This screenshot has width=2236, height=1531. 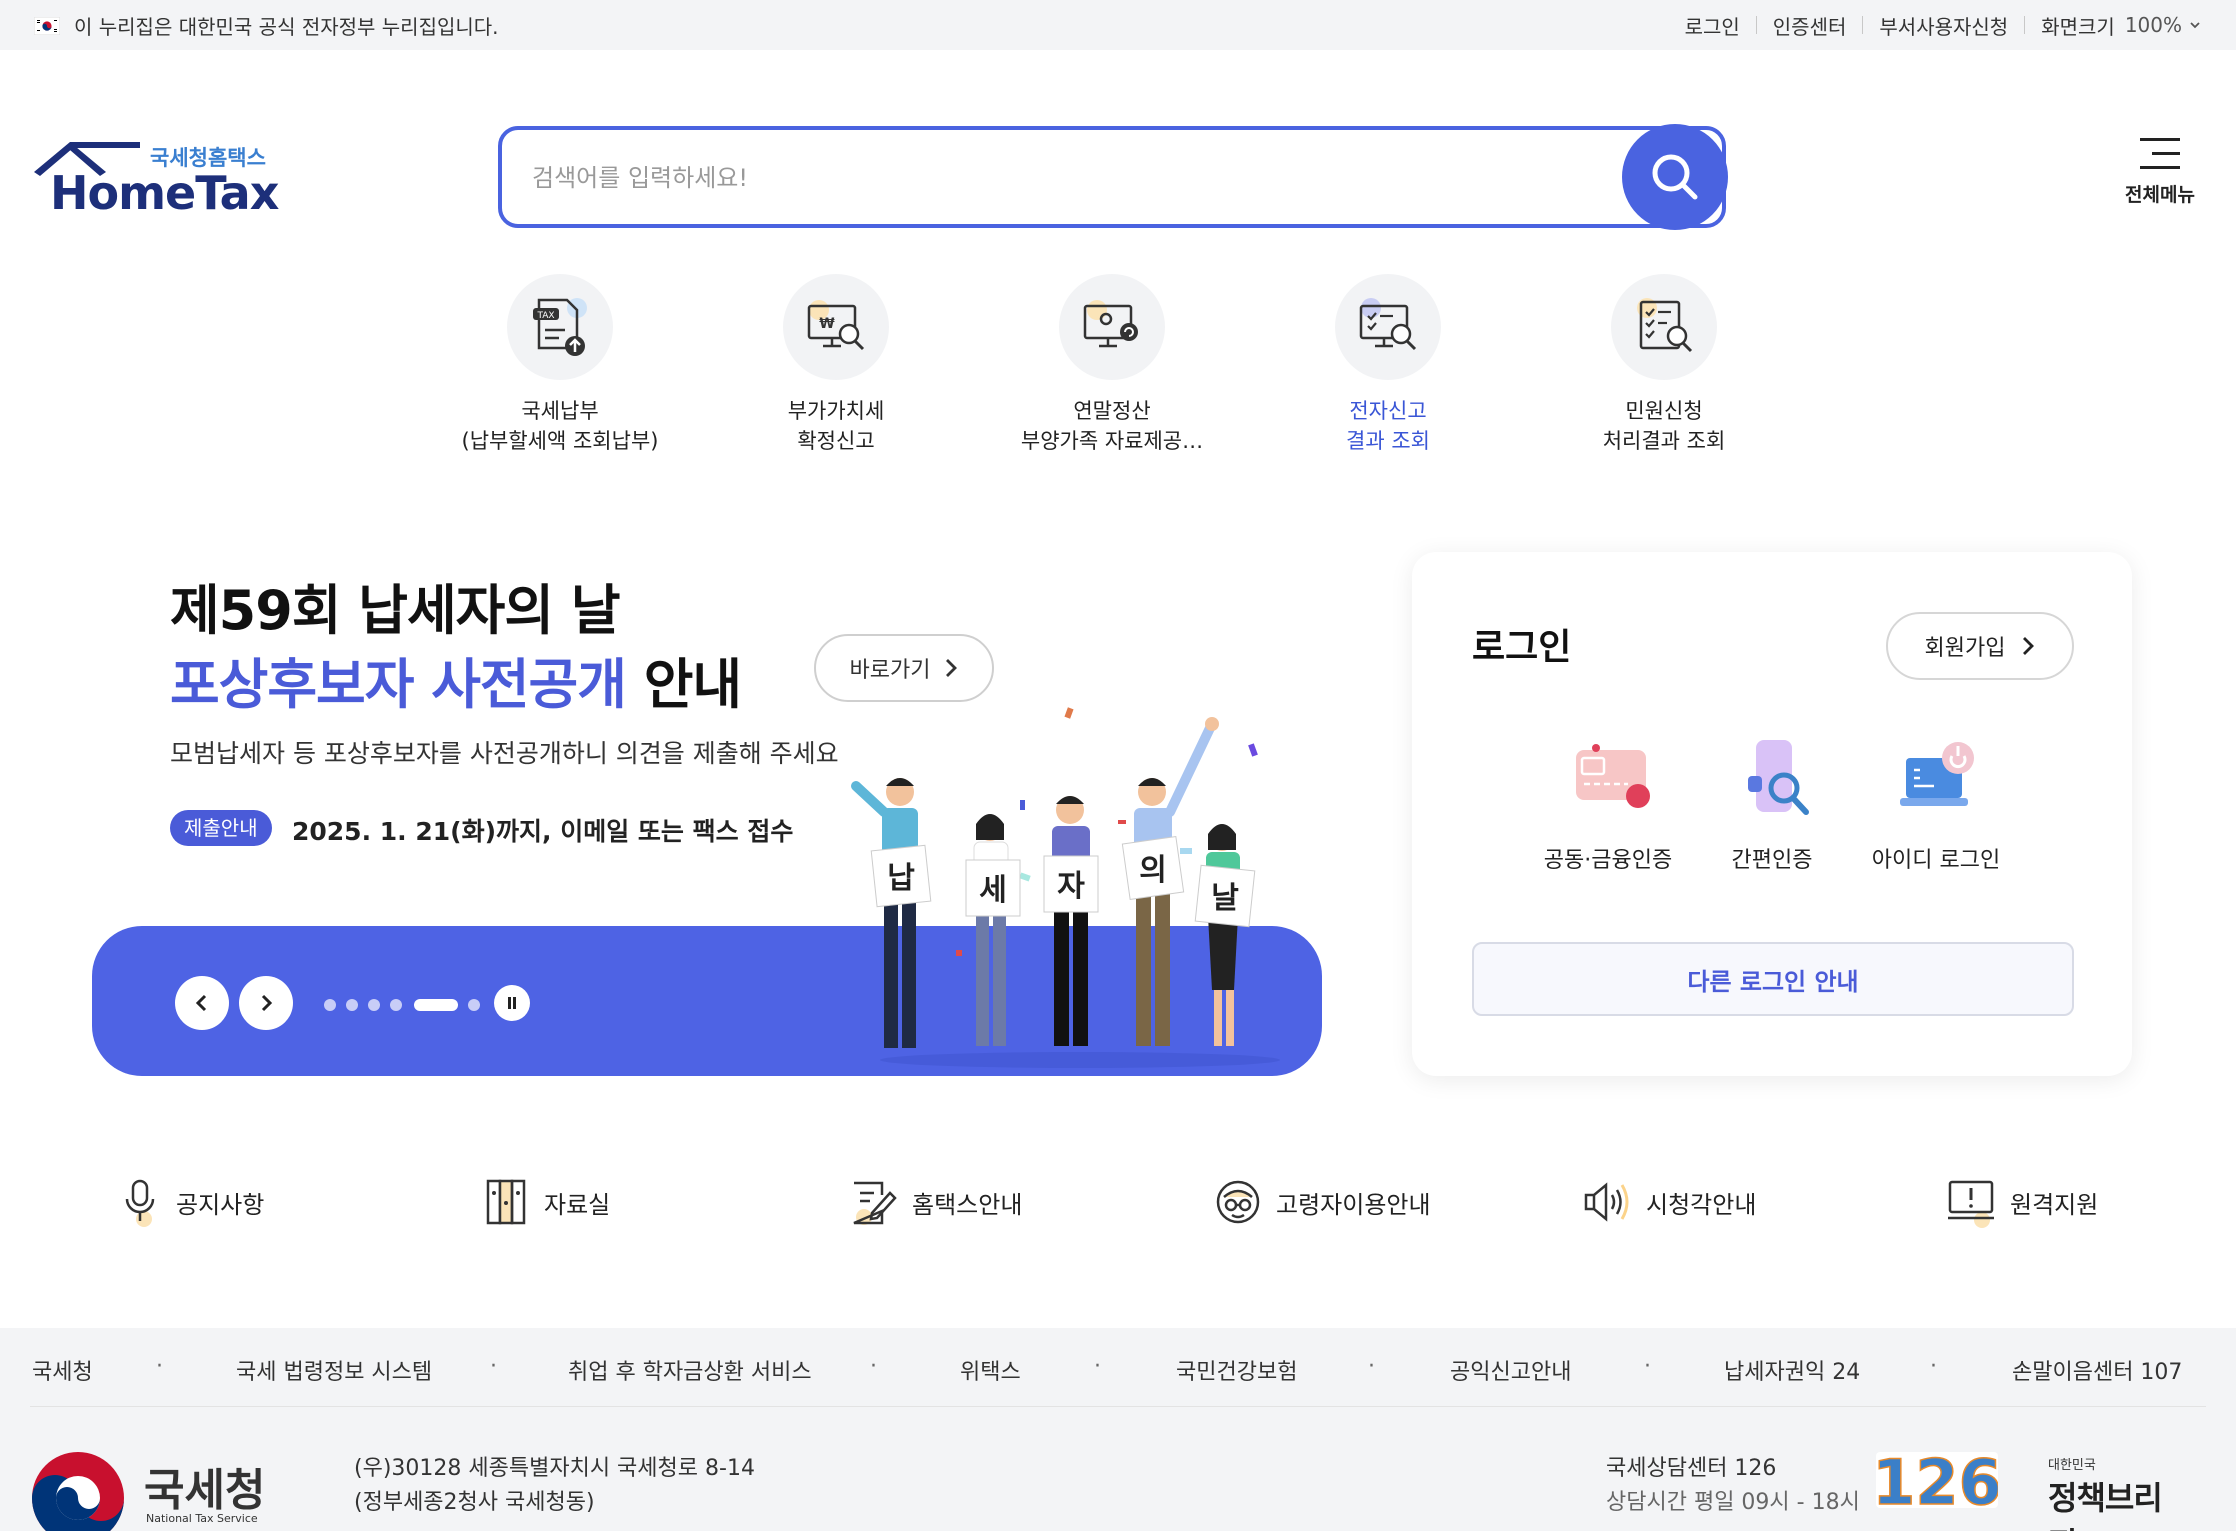 What do you see at coordinates (990, 1370) in the screenshot?
I see `footer-link: 위택스` at bounding box center [990, 1370].